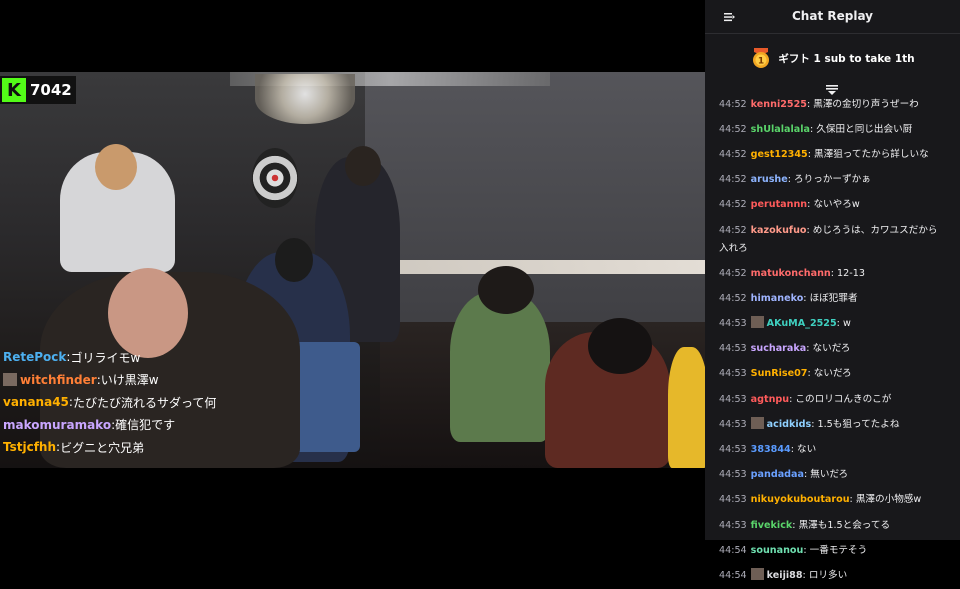  I want to click on chat-text: ない, so click(807, 450).